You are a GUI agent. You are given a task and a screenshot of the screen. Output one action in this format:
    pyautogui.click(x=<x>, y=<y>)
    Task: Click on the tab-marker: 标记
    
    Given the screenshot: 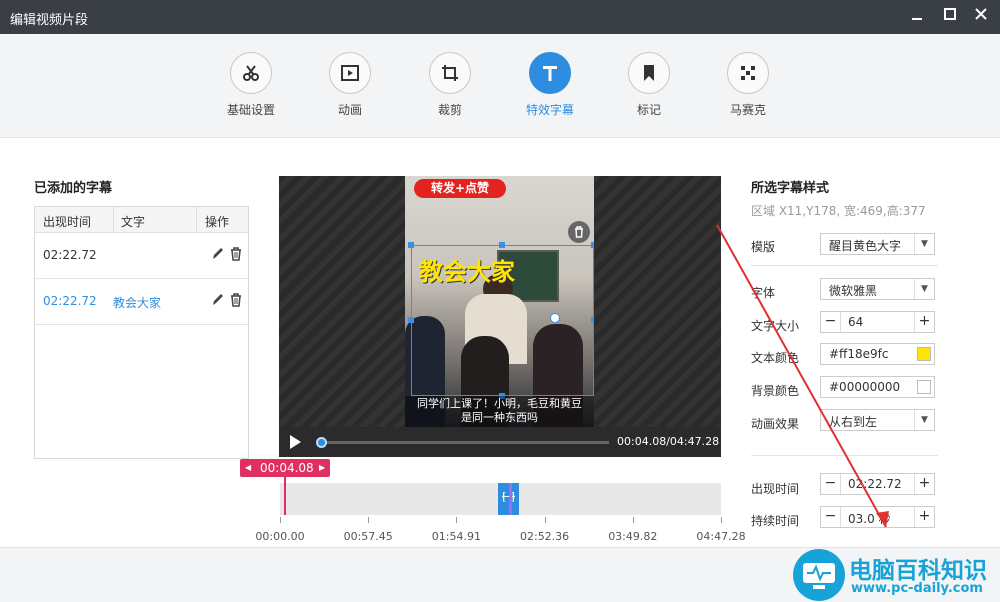 What is the action you would take?
    pyautogui.click(x=649, y=85)
    